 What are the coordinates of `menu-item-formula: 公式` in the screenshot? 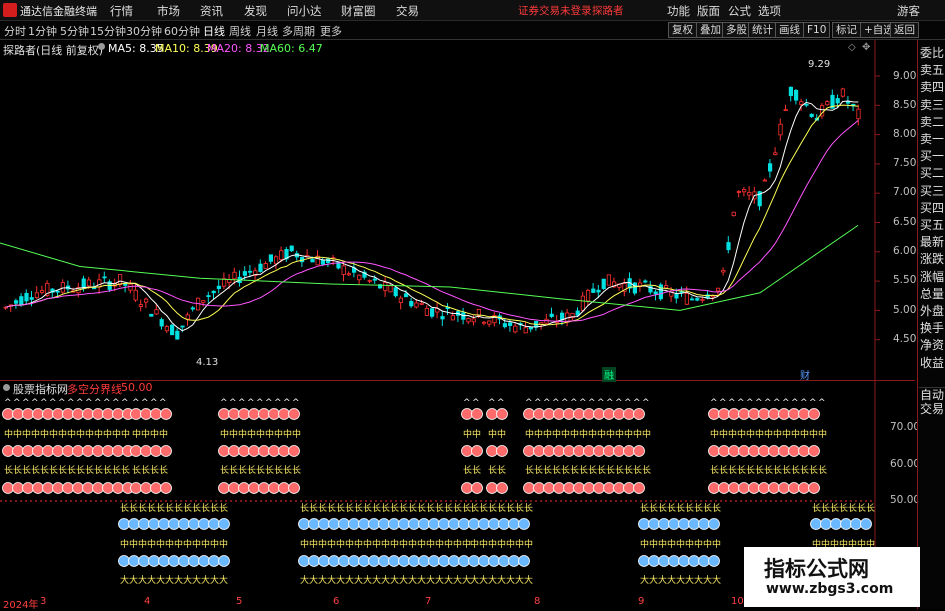 It's located at (739, 11).